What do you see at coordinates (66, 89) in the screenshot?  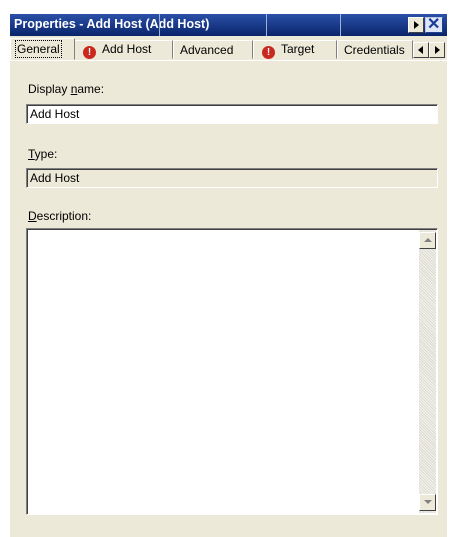 I see `display-name-label: Display name:` at bounding box center [66, 89].